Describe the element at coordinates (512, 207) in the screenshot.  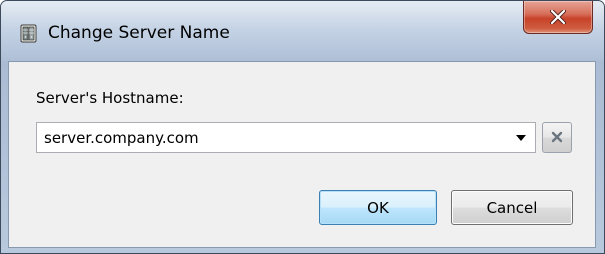
I see `cancel-button: Cancel` at that location.